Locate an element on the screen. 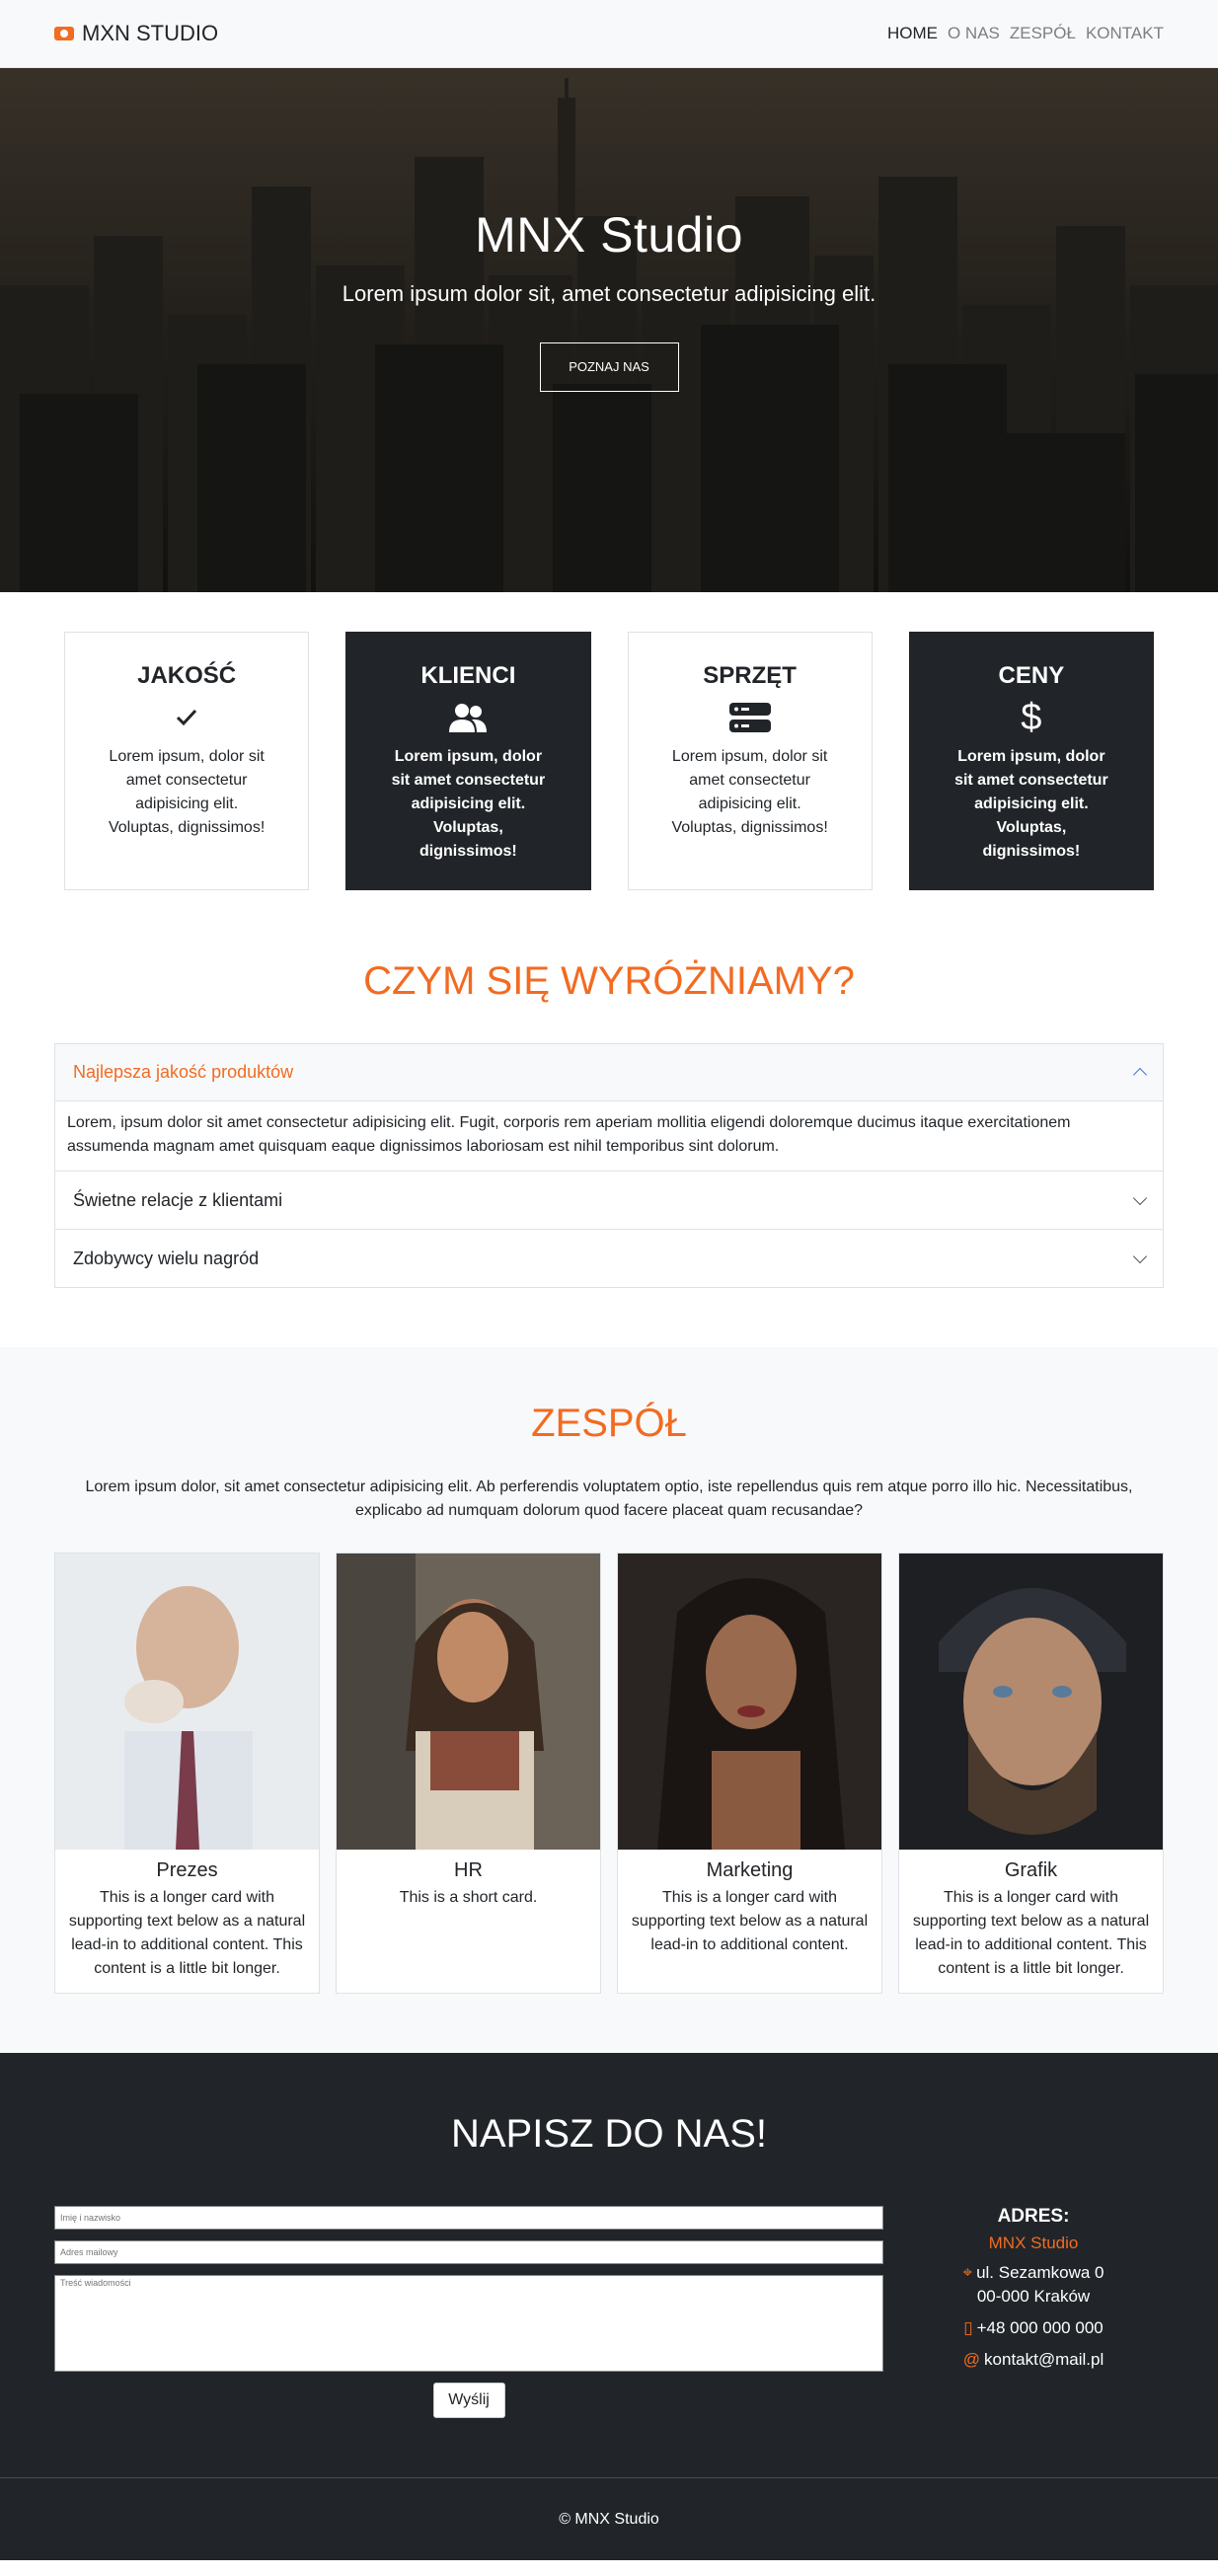 The image size is (1218, 2576). team-role: Grafik is located at coordinates (1031, 1870).